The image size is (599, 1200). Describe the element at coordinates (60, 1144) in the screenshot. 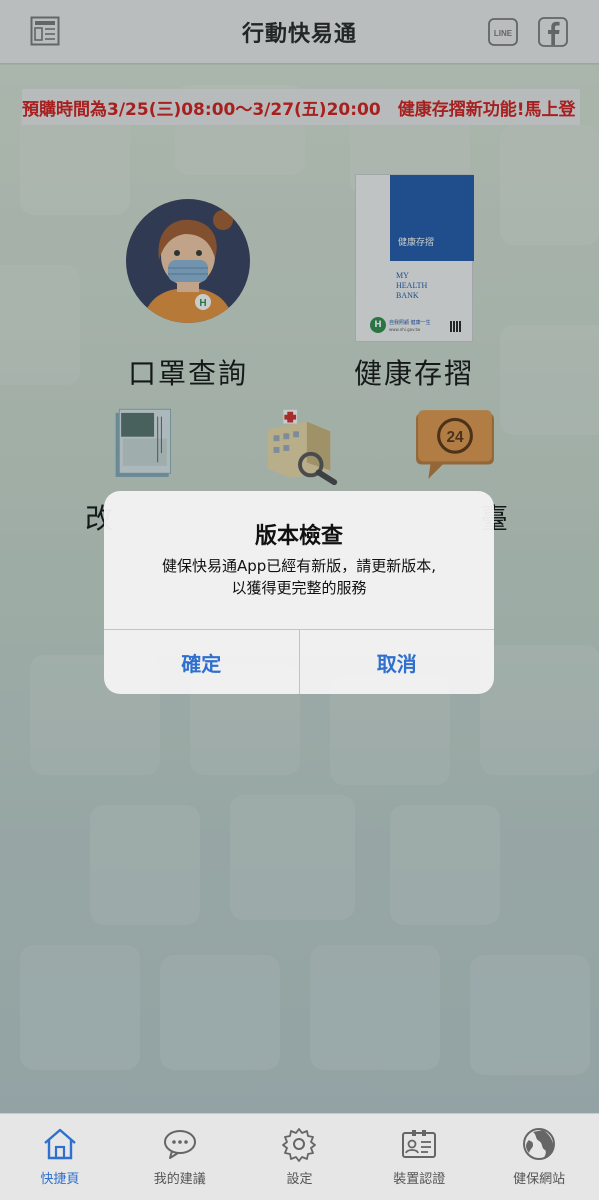

I see `home-icon` at that location.